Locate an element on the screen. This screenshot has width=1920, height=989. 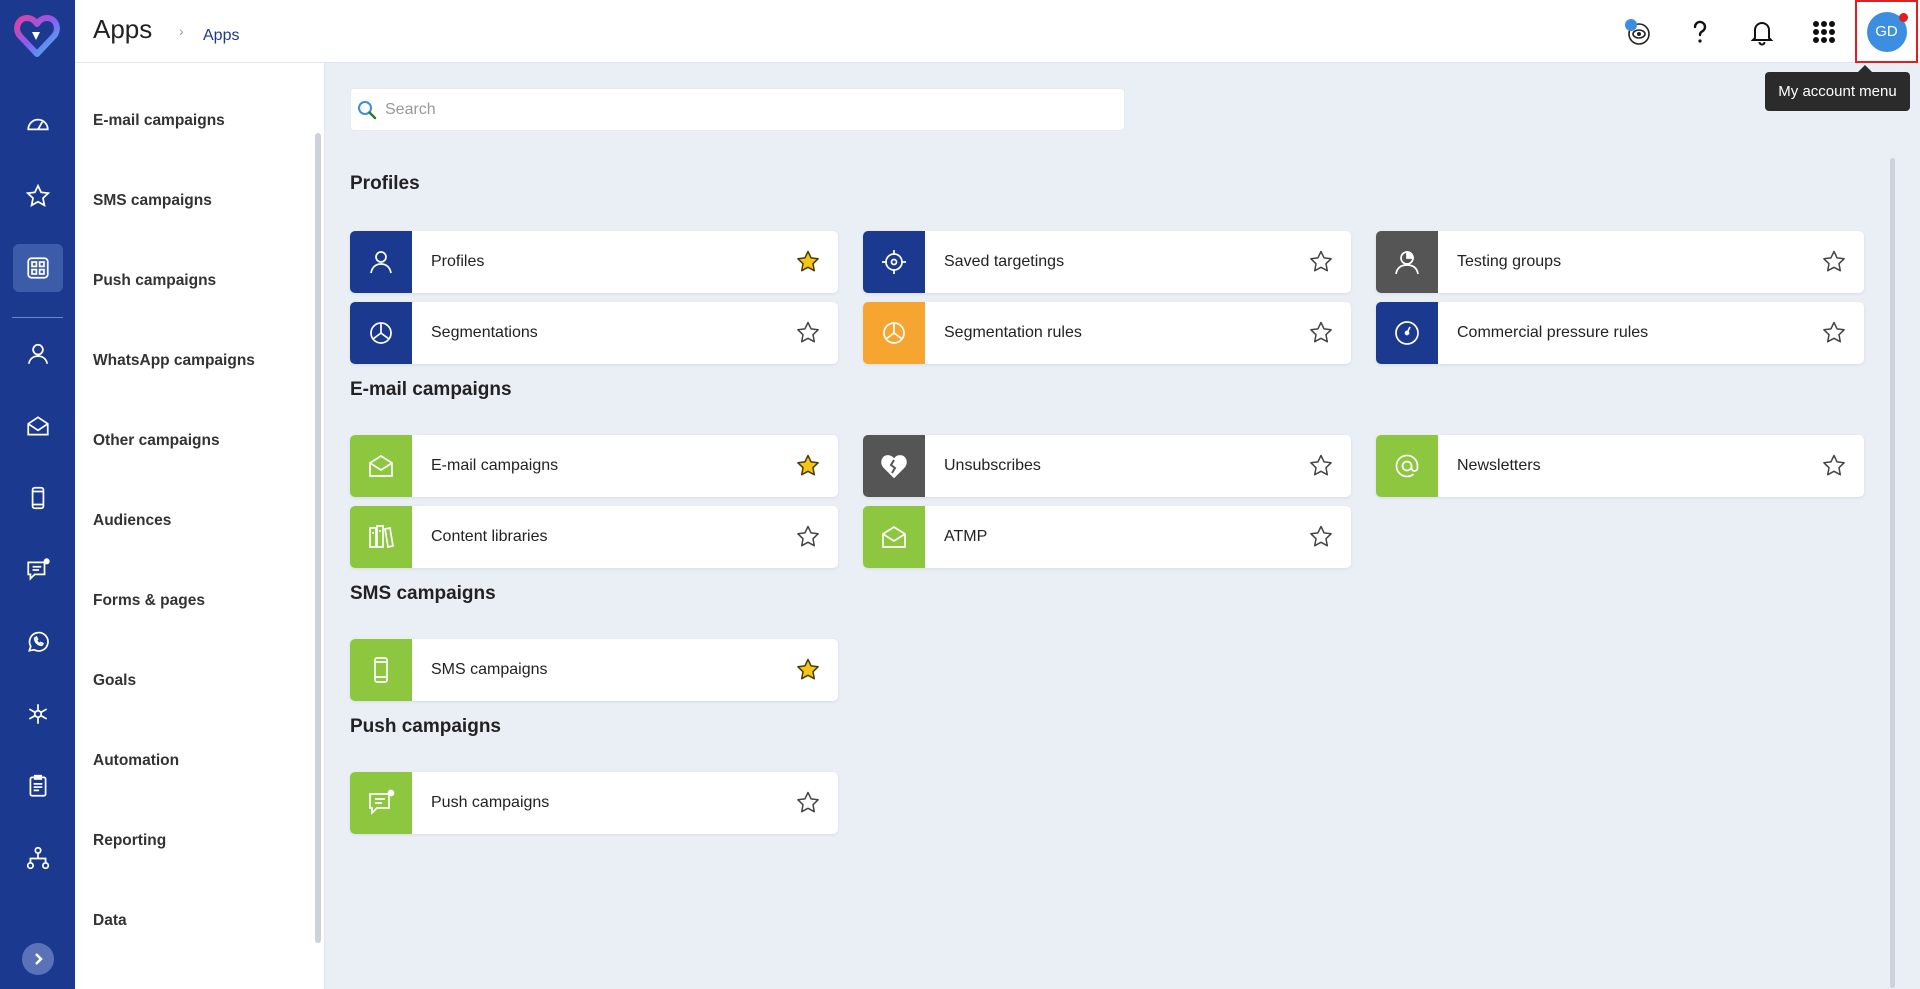
breadcrumb: Apps is located at coordinates (221, 36).